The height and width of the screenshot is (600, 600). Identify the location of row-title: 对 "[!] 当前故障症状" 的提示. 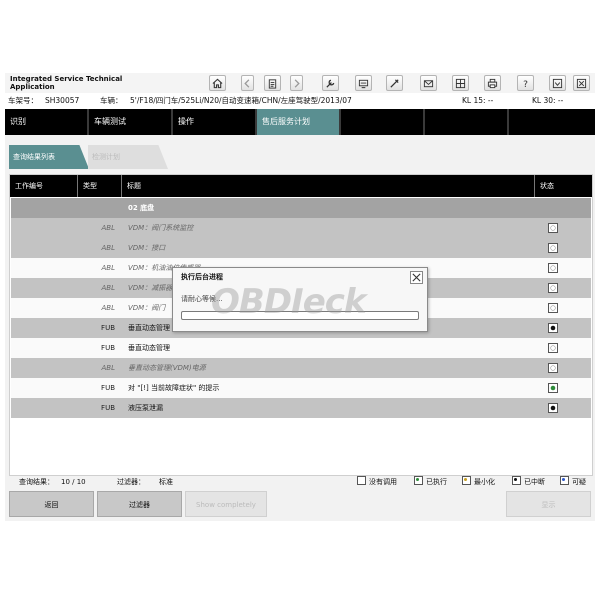
(174, 388).